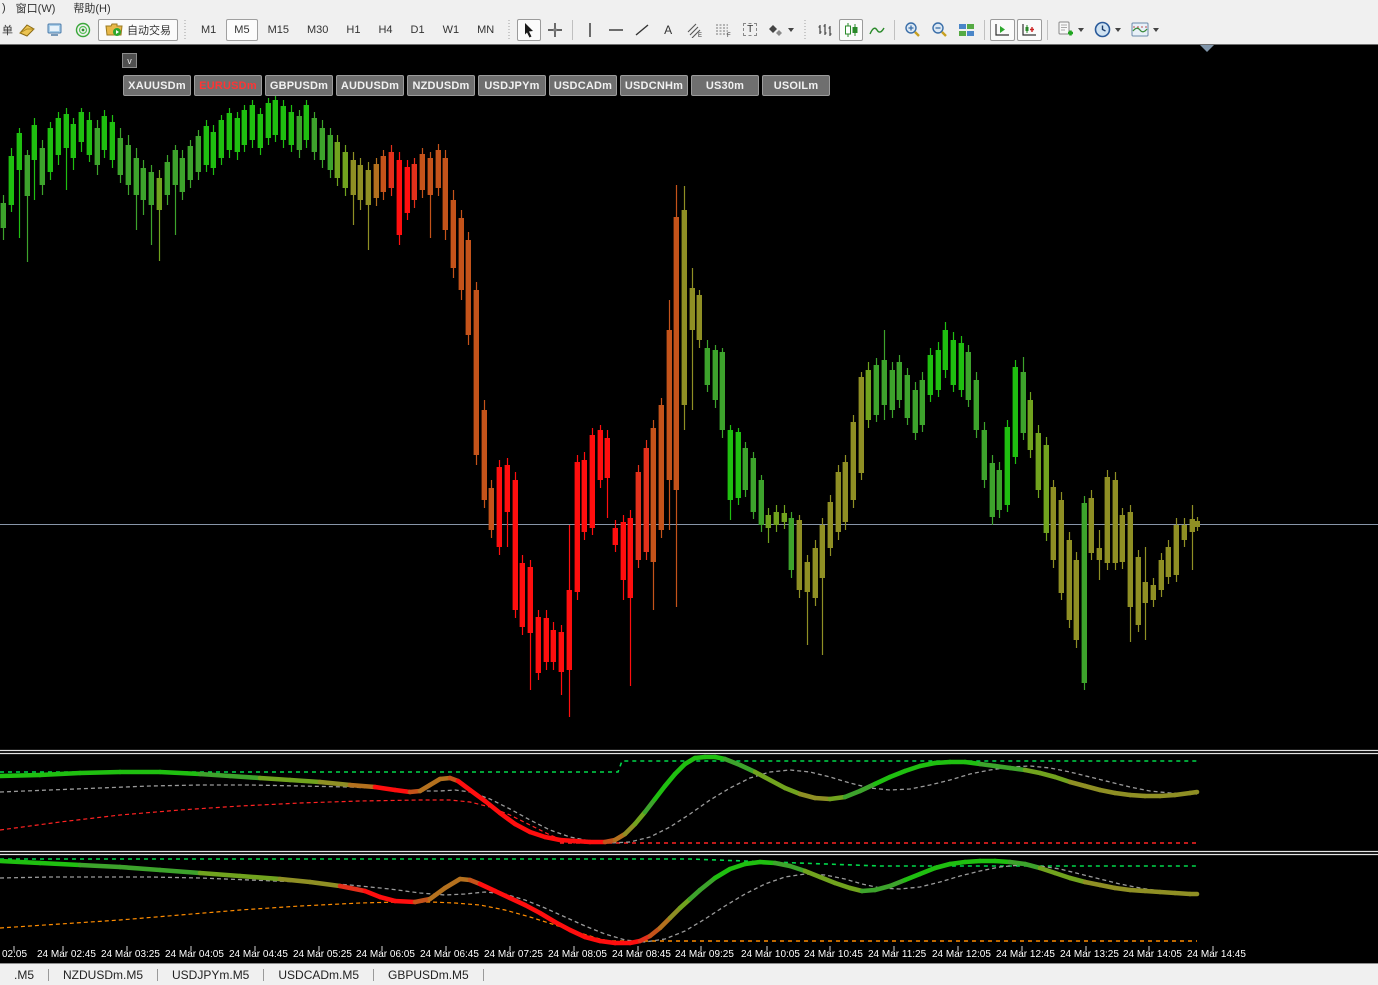 The width and height of the screenshot is (1378, 985). What do you see at coordinates (157, 85) in the screenshot?
I see `symbol-button-xauusdm: XAUUSDm` at bounding box center [157, 85].